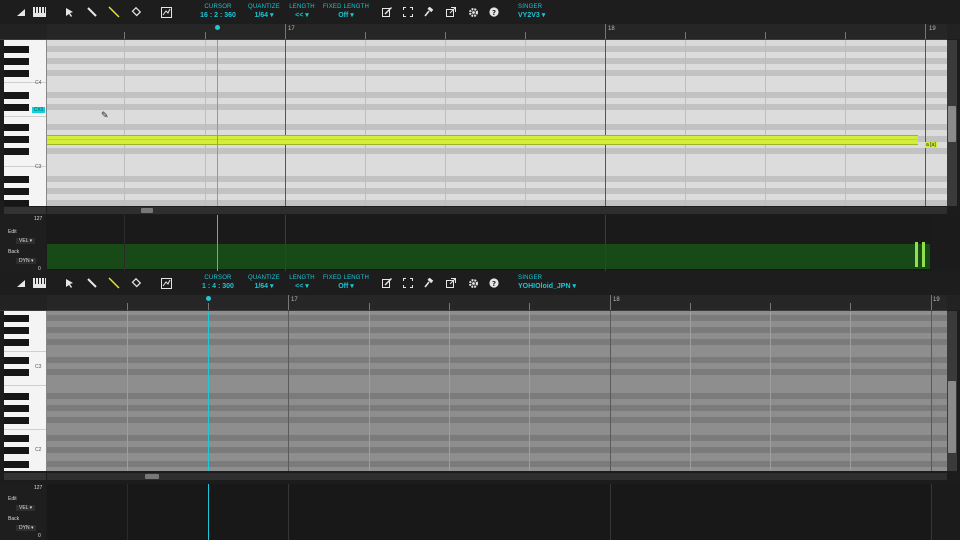  What do you see at coordinates (346, 7) in the screenshot?
I see `fixed-length-label: FIXED LENGTH` at bounding box center [346, 7].